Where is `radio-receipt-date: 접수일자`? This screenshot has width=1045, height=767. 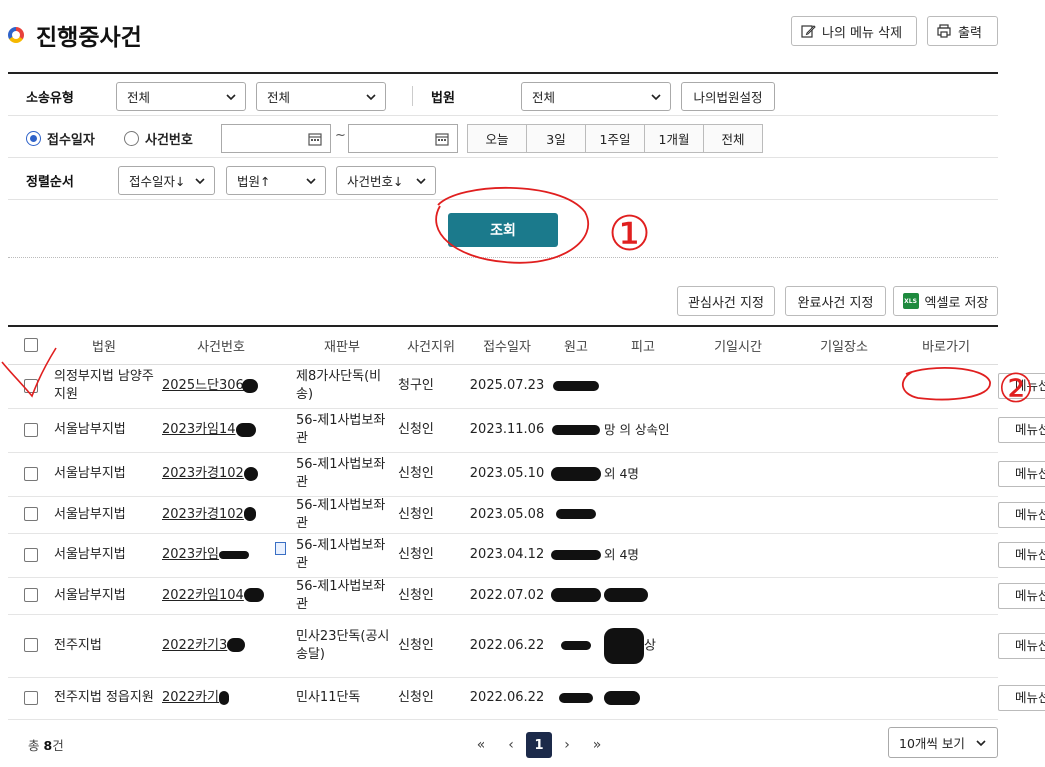 radio-receipt-date: 접수일자 is located at coordinates (60, 138).